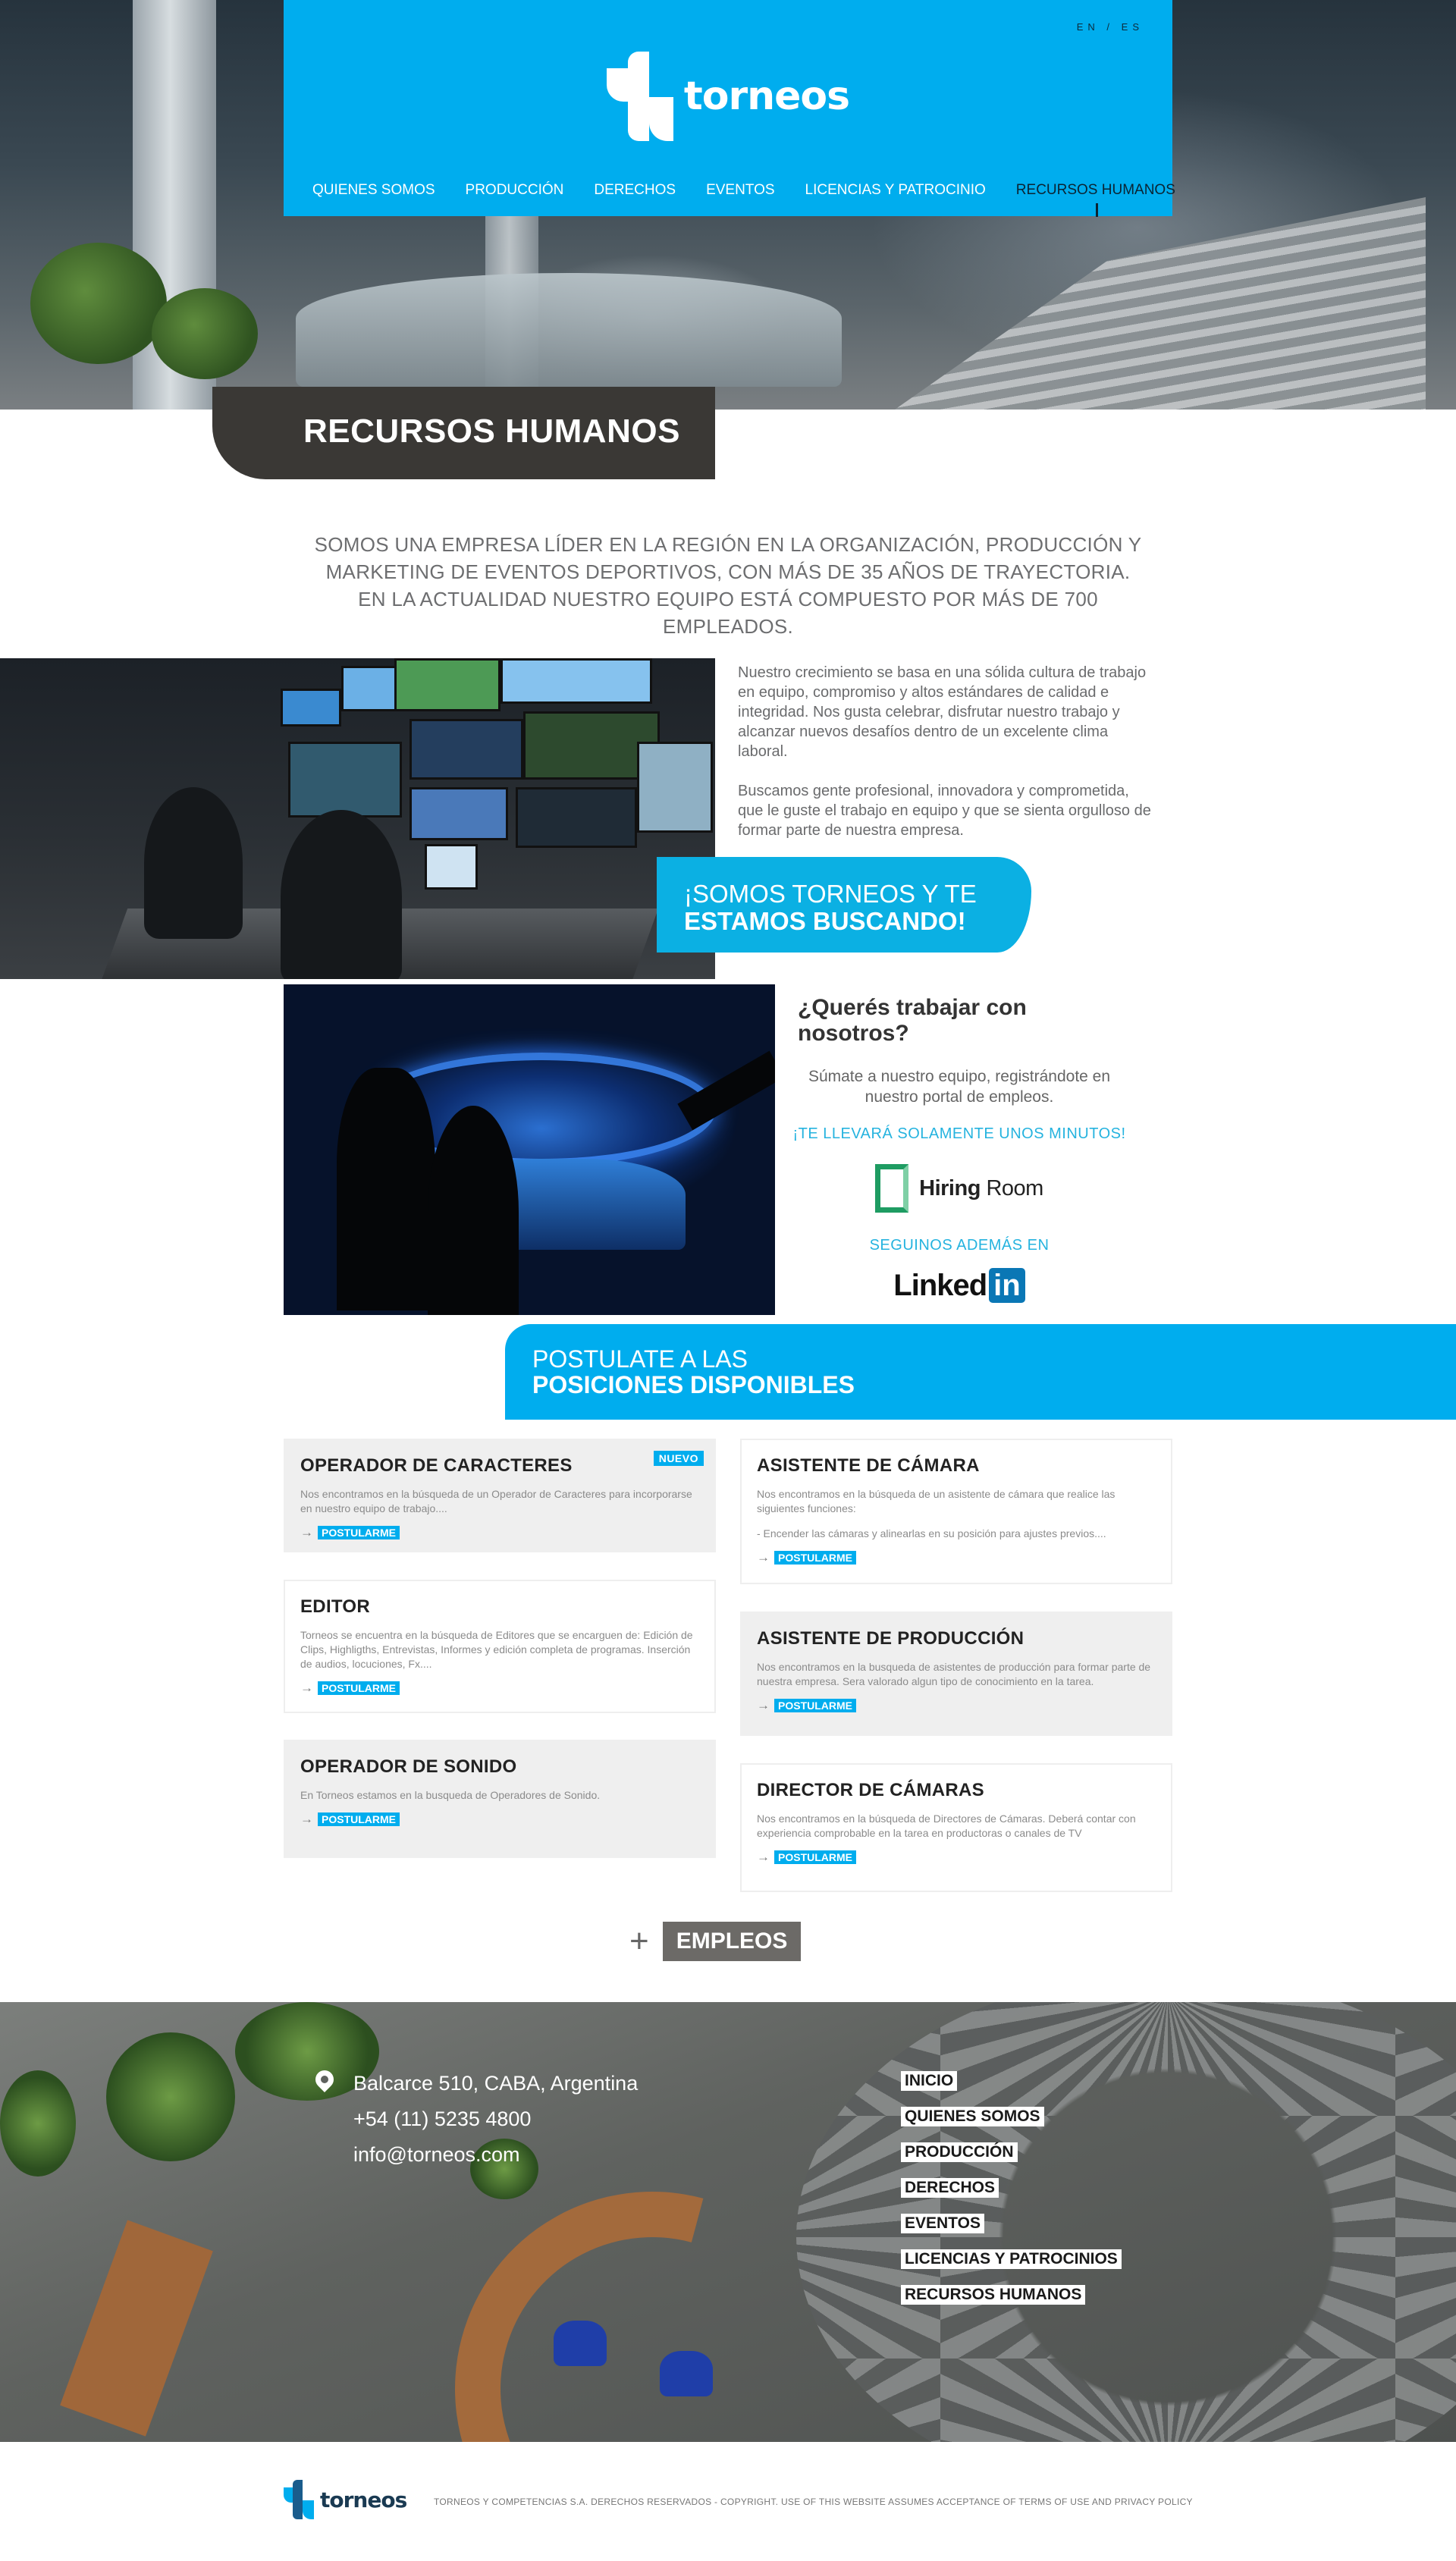 The image size is (1456, 2561). What do you see at coordinates (1110, 27) in the screenshot?
I see `language-switcher: EN / ES` at bounding box center [1110, 27].